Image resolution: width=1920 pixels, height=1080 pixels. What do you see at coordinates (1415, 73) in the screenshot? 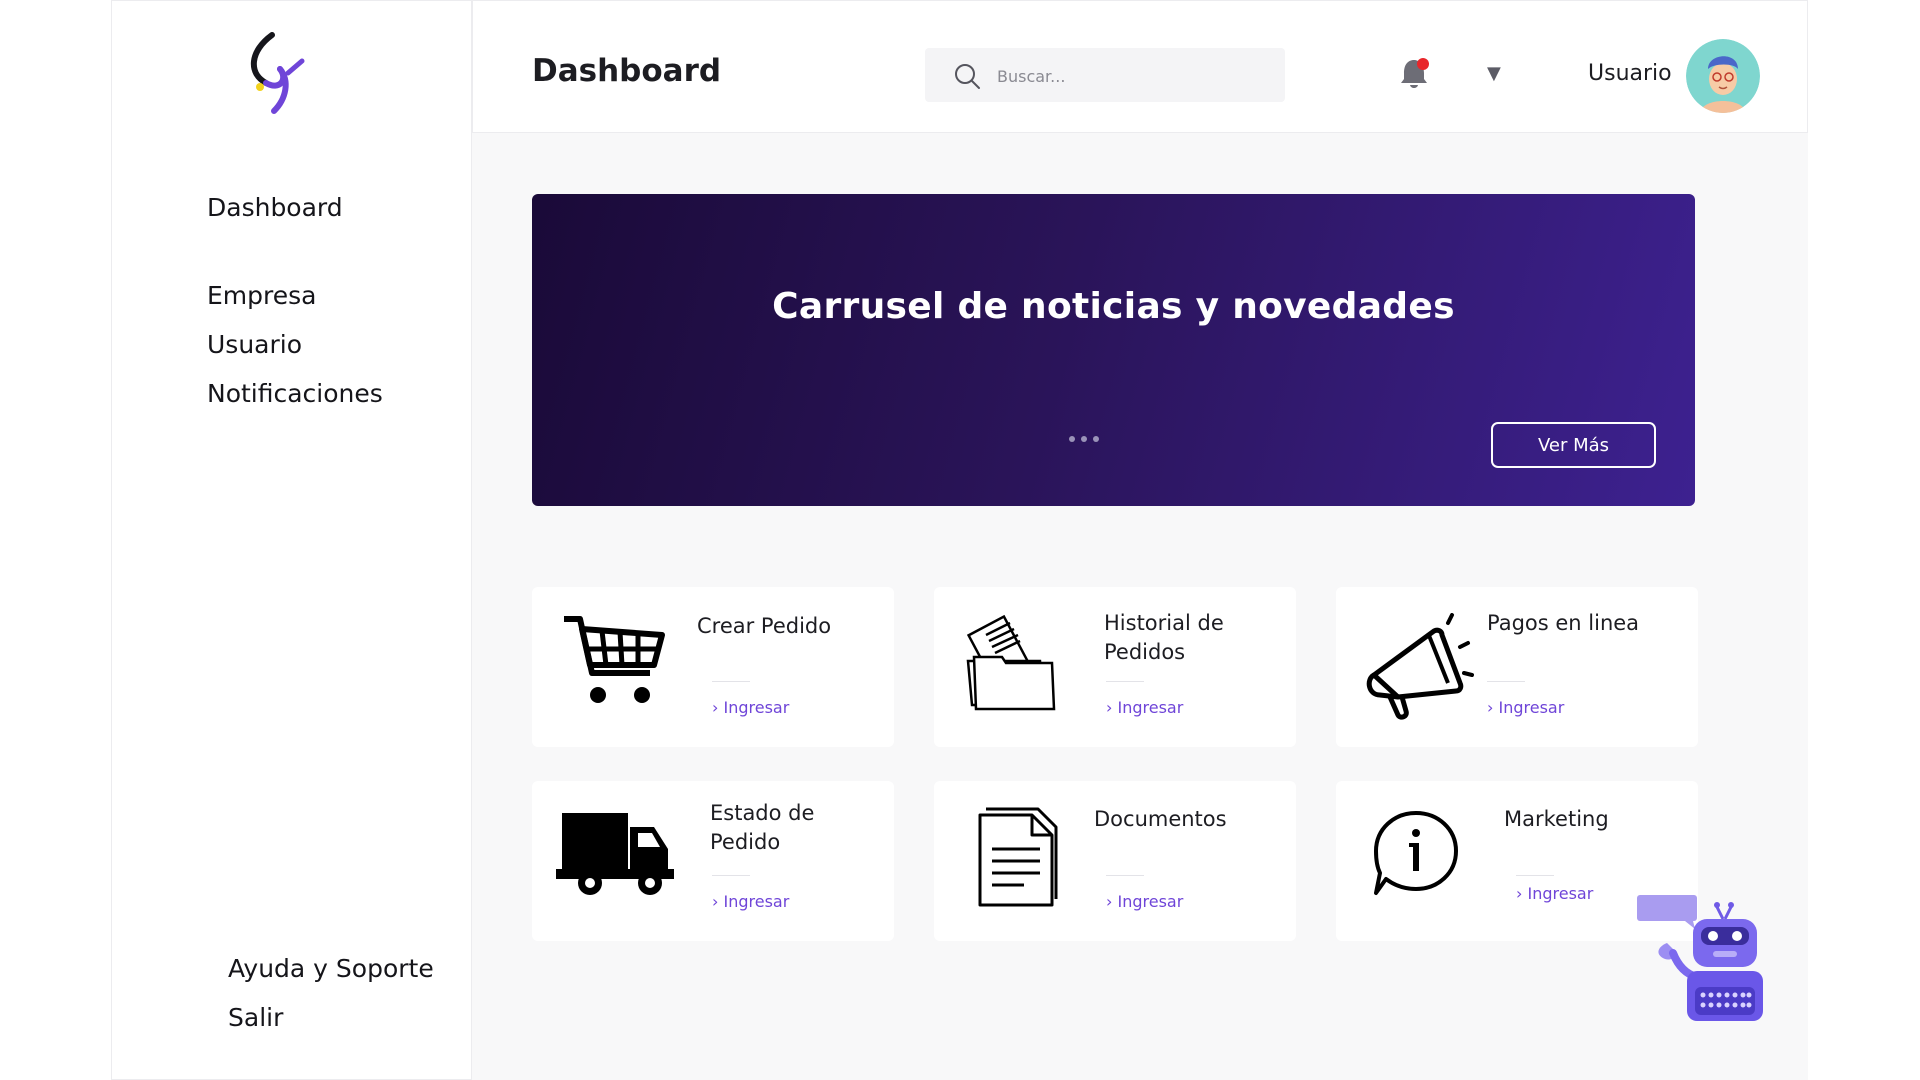
I see `notification-bell-icon` at bounding box center [1415, 73].